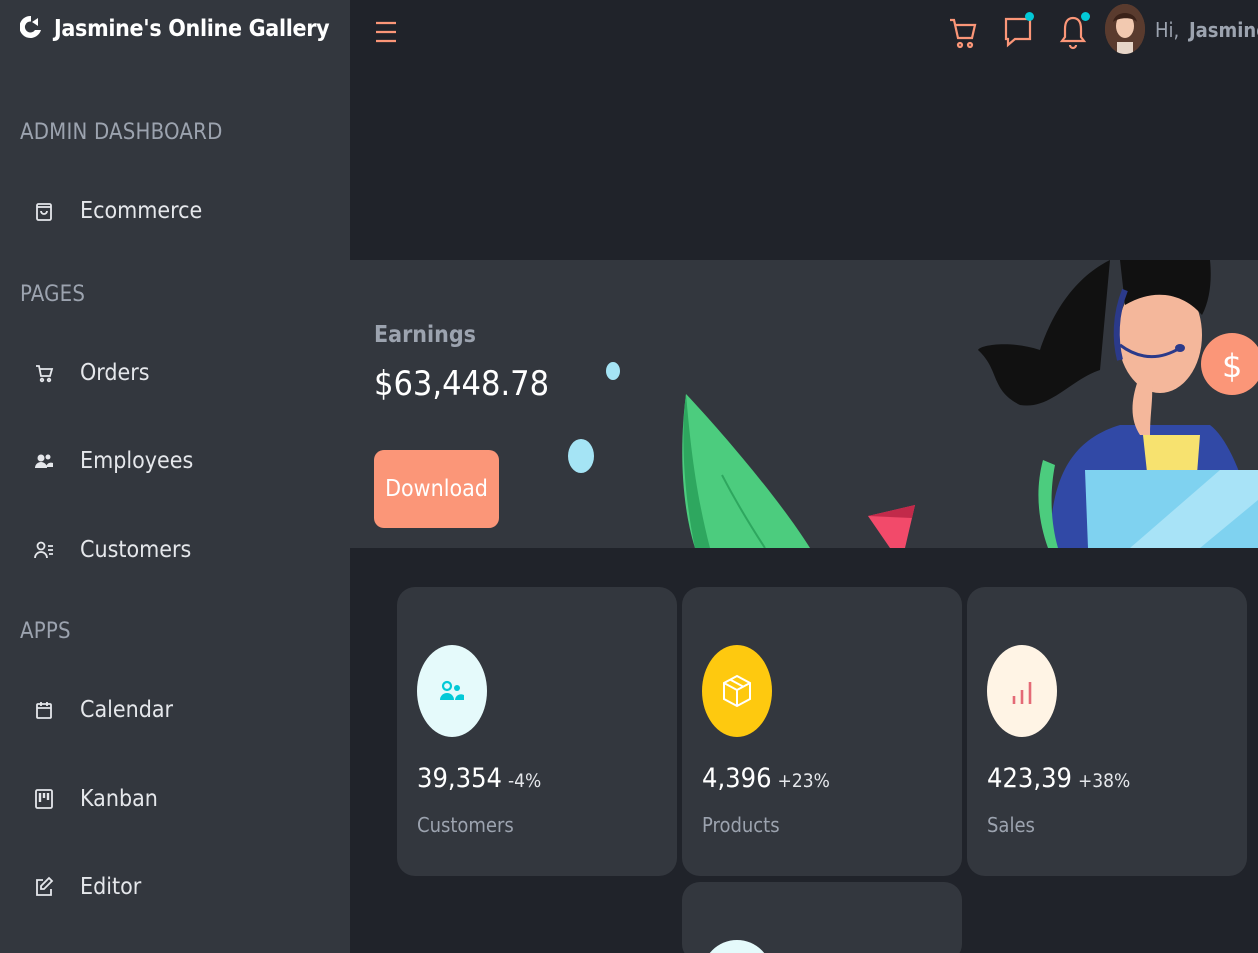 This screenshot has width=1258, height=953. I want to click on app-title: Jasmine's Online Gallery, so click(192, 29).